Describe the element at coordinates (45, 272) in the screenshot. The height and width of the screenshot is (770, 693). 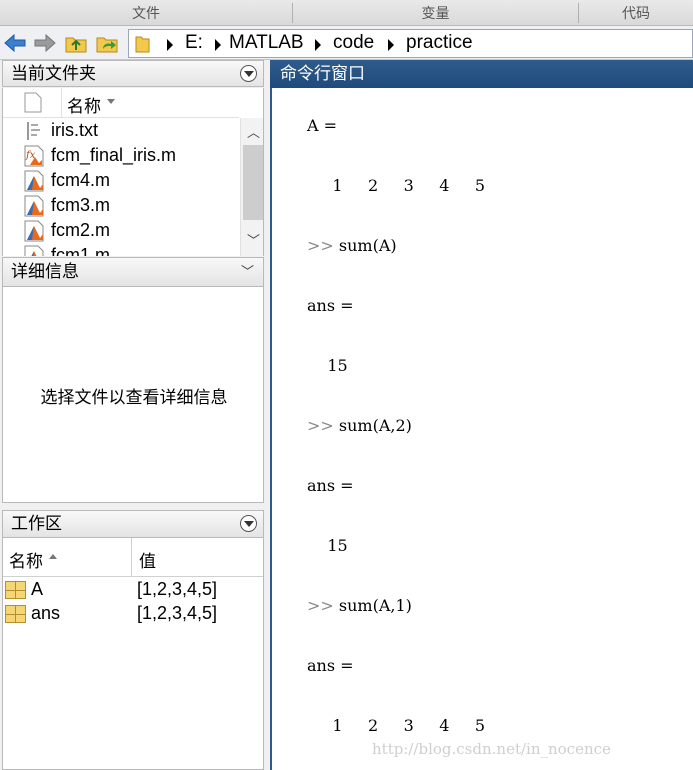
I see `details-title: 详细信息` at that location.